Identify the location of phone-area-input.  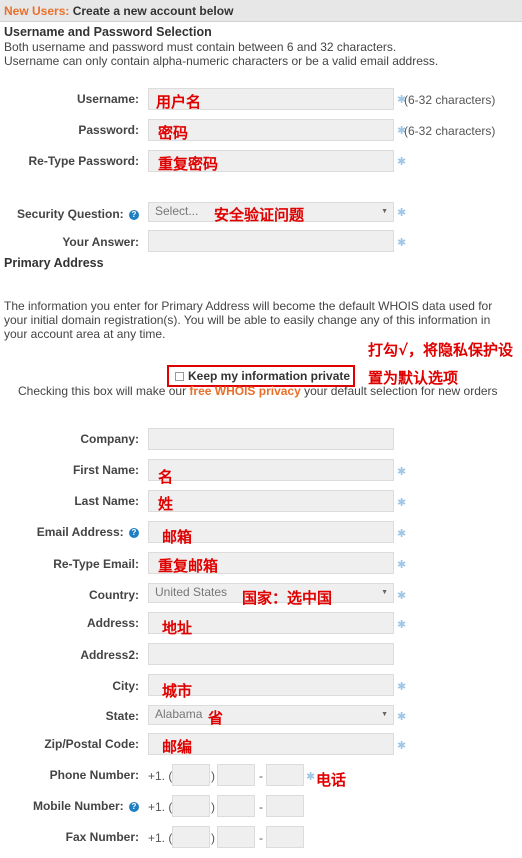
(191, 775).